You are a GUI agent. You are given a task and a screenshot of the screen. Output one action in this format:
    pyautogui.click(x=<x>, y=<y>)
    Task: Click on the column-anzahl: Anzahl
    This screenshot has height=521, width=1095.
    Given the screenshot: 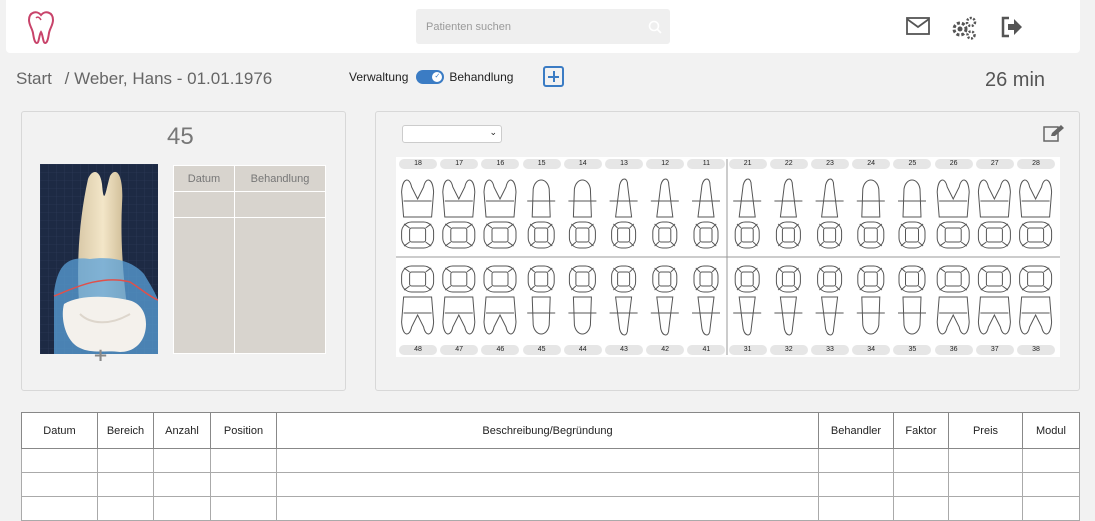 What is the action you would take?
    pyautogui.click(x=182, y=430)
    